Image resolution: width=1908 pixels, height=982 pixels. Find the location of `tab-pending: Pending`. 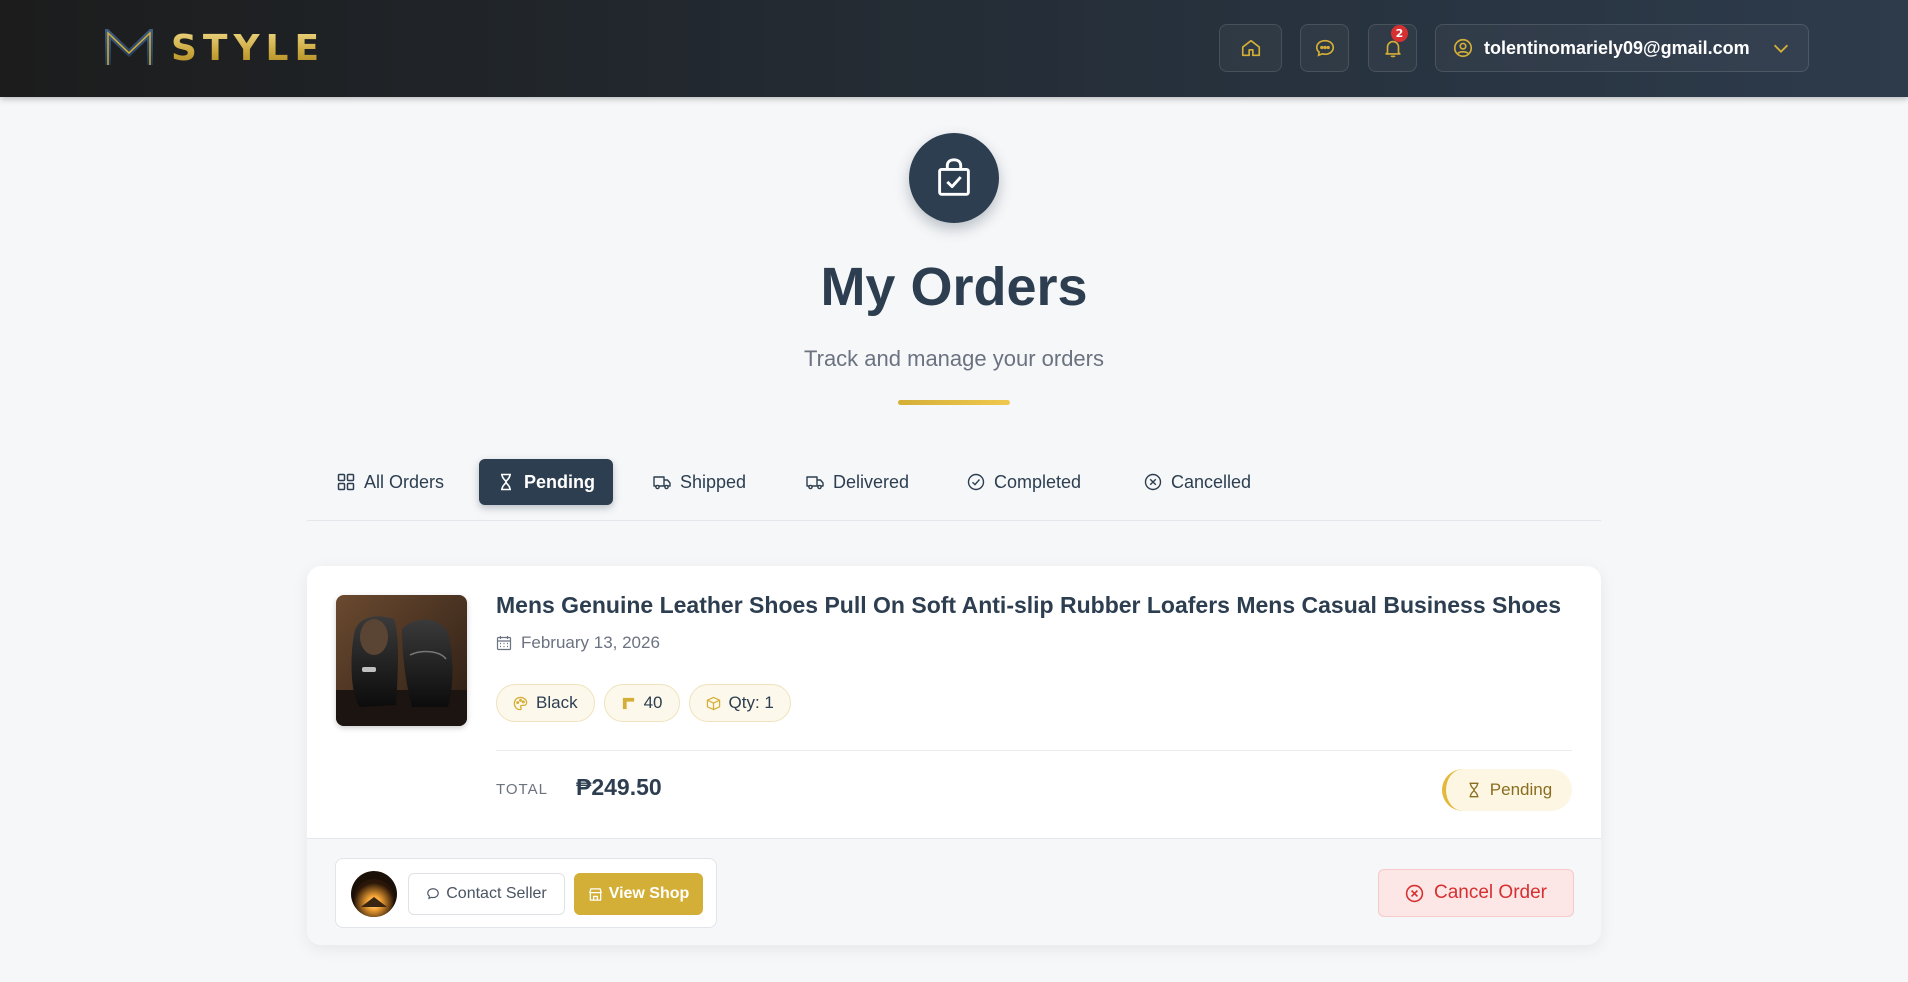

tab-pending: Pending is located at coordinates (546, 482).